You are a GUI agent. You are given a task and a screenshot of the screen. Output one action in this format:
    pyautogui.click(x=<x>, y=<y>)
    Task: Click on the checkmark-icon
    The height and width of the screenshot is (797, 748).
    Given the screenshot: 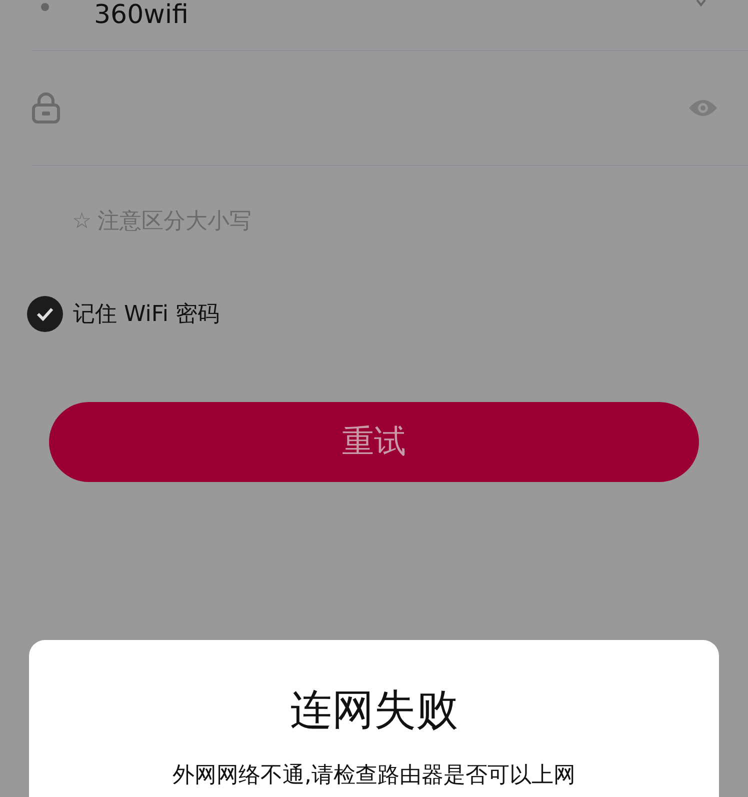 What is the action you would take?
    pyautogui.click(x=45, y=314)
    